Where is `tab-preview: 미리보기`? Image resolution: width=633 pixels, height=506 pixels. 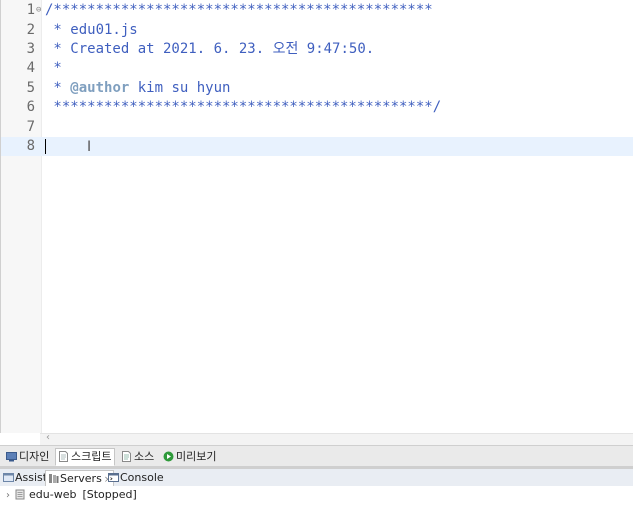
tab-preview: 미리보기 is located at coordinates (190, 457).